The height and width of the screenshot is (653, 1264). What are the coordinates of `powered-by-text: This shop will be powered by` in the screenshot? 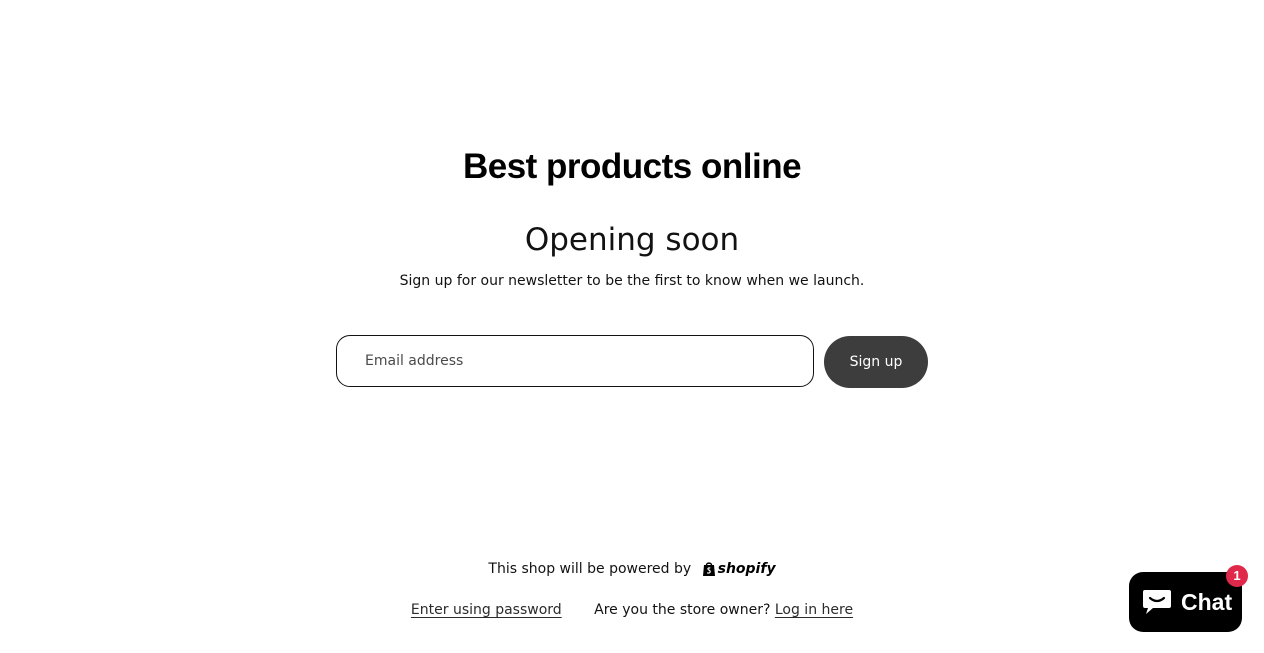 It's located at (590, 569).